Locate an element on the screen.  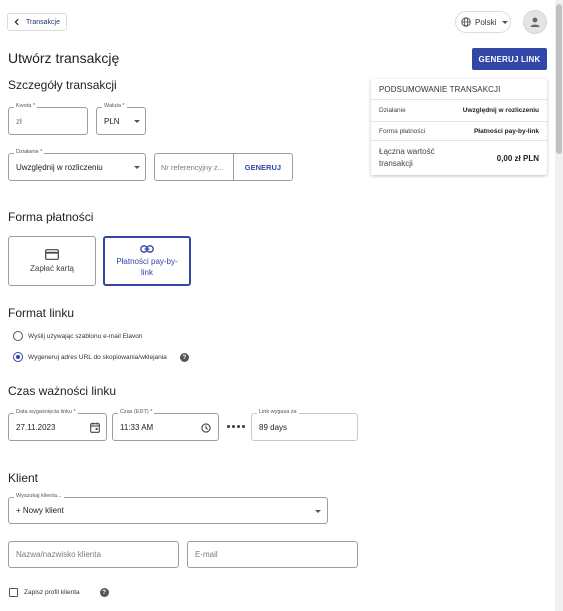
link-expires-field: Link wygasa za 89 days is located at coordinates (304, 425).